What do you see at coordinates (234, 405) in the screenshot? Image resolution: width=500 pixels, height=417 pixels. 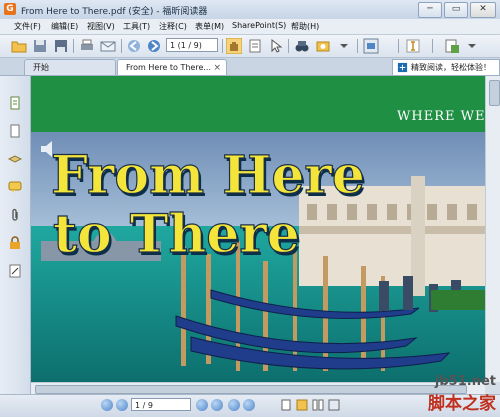 I see `history-back-icon` at bounding box center [234, 405].